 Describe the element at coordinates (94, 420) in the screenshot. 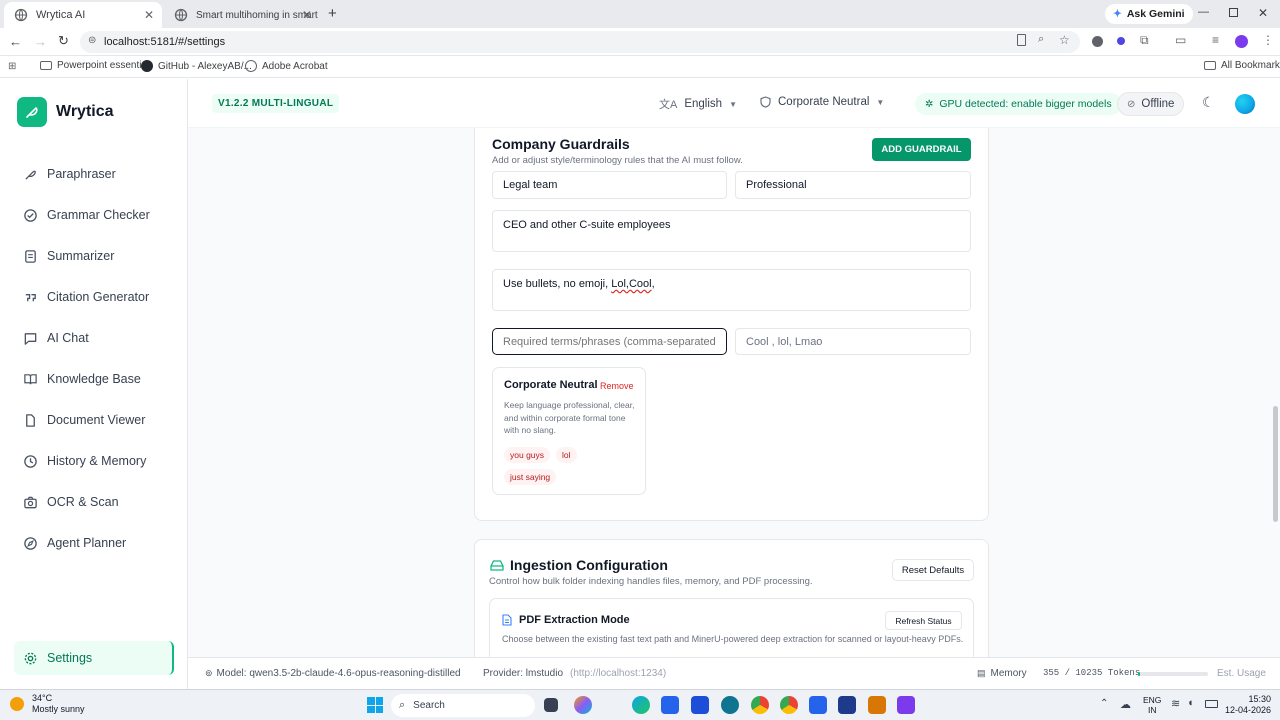

I see `sidebar-item-document-viewer: Document Viewer` at that location.